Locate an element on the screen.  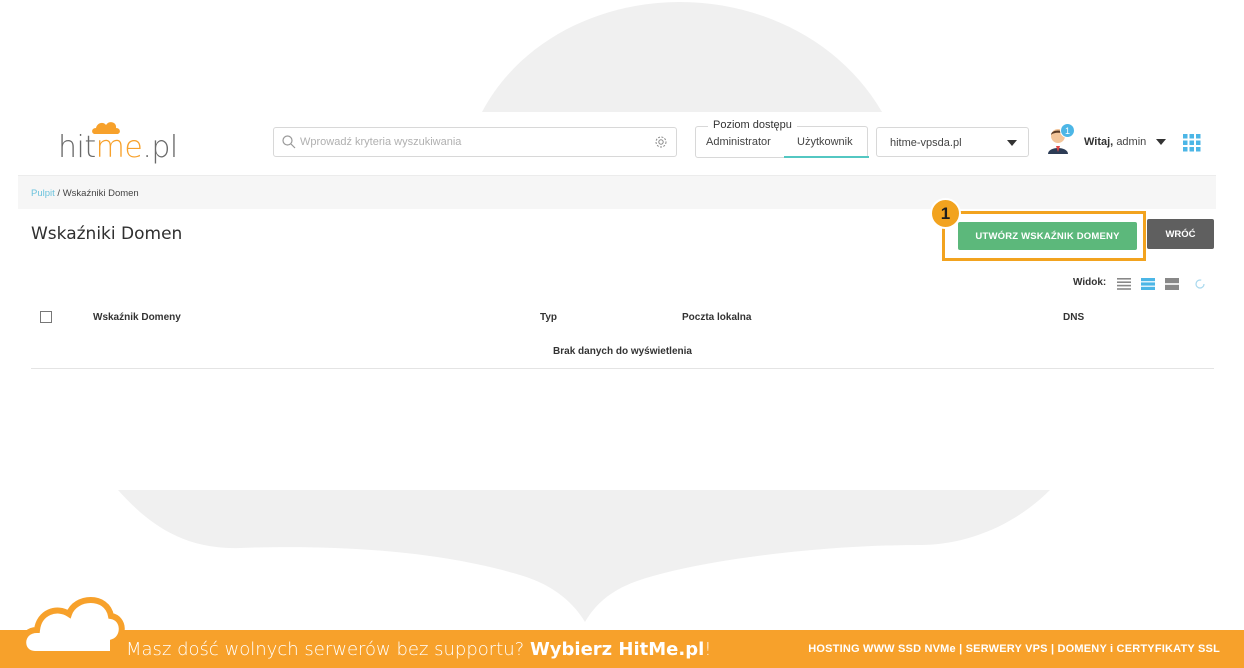
column-header-local-mail: Poczta lokalna is located at coordinates (716, 317).